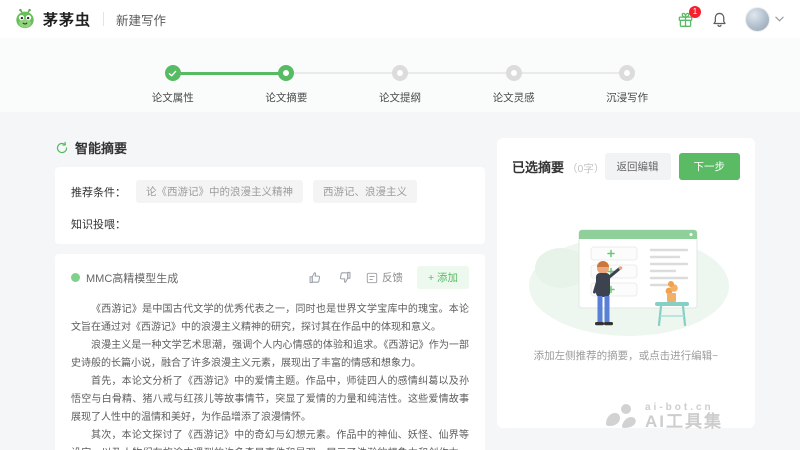 This screenshot has width=800, height=450. Describe the element at coordinates (629, 282) in the screenshot. I see `empty-state-illustration` at that location.